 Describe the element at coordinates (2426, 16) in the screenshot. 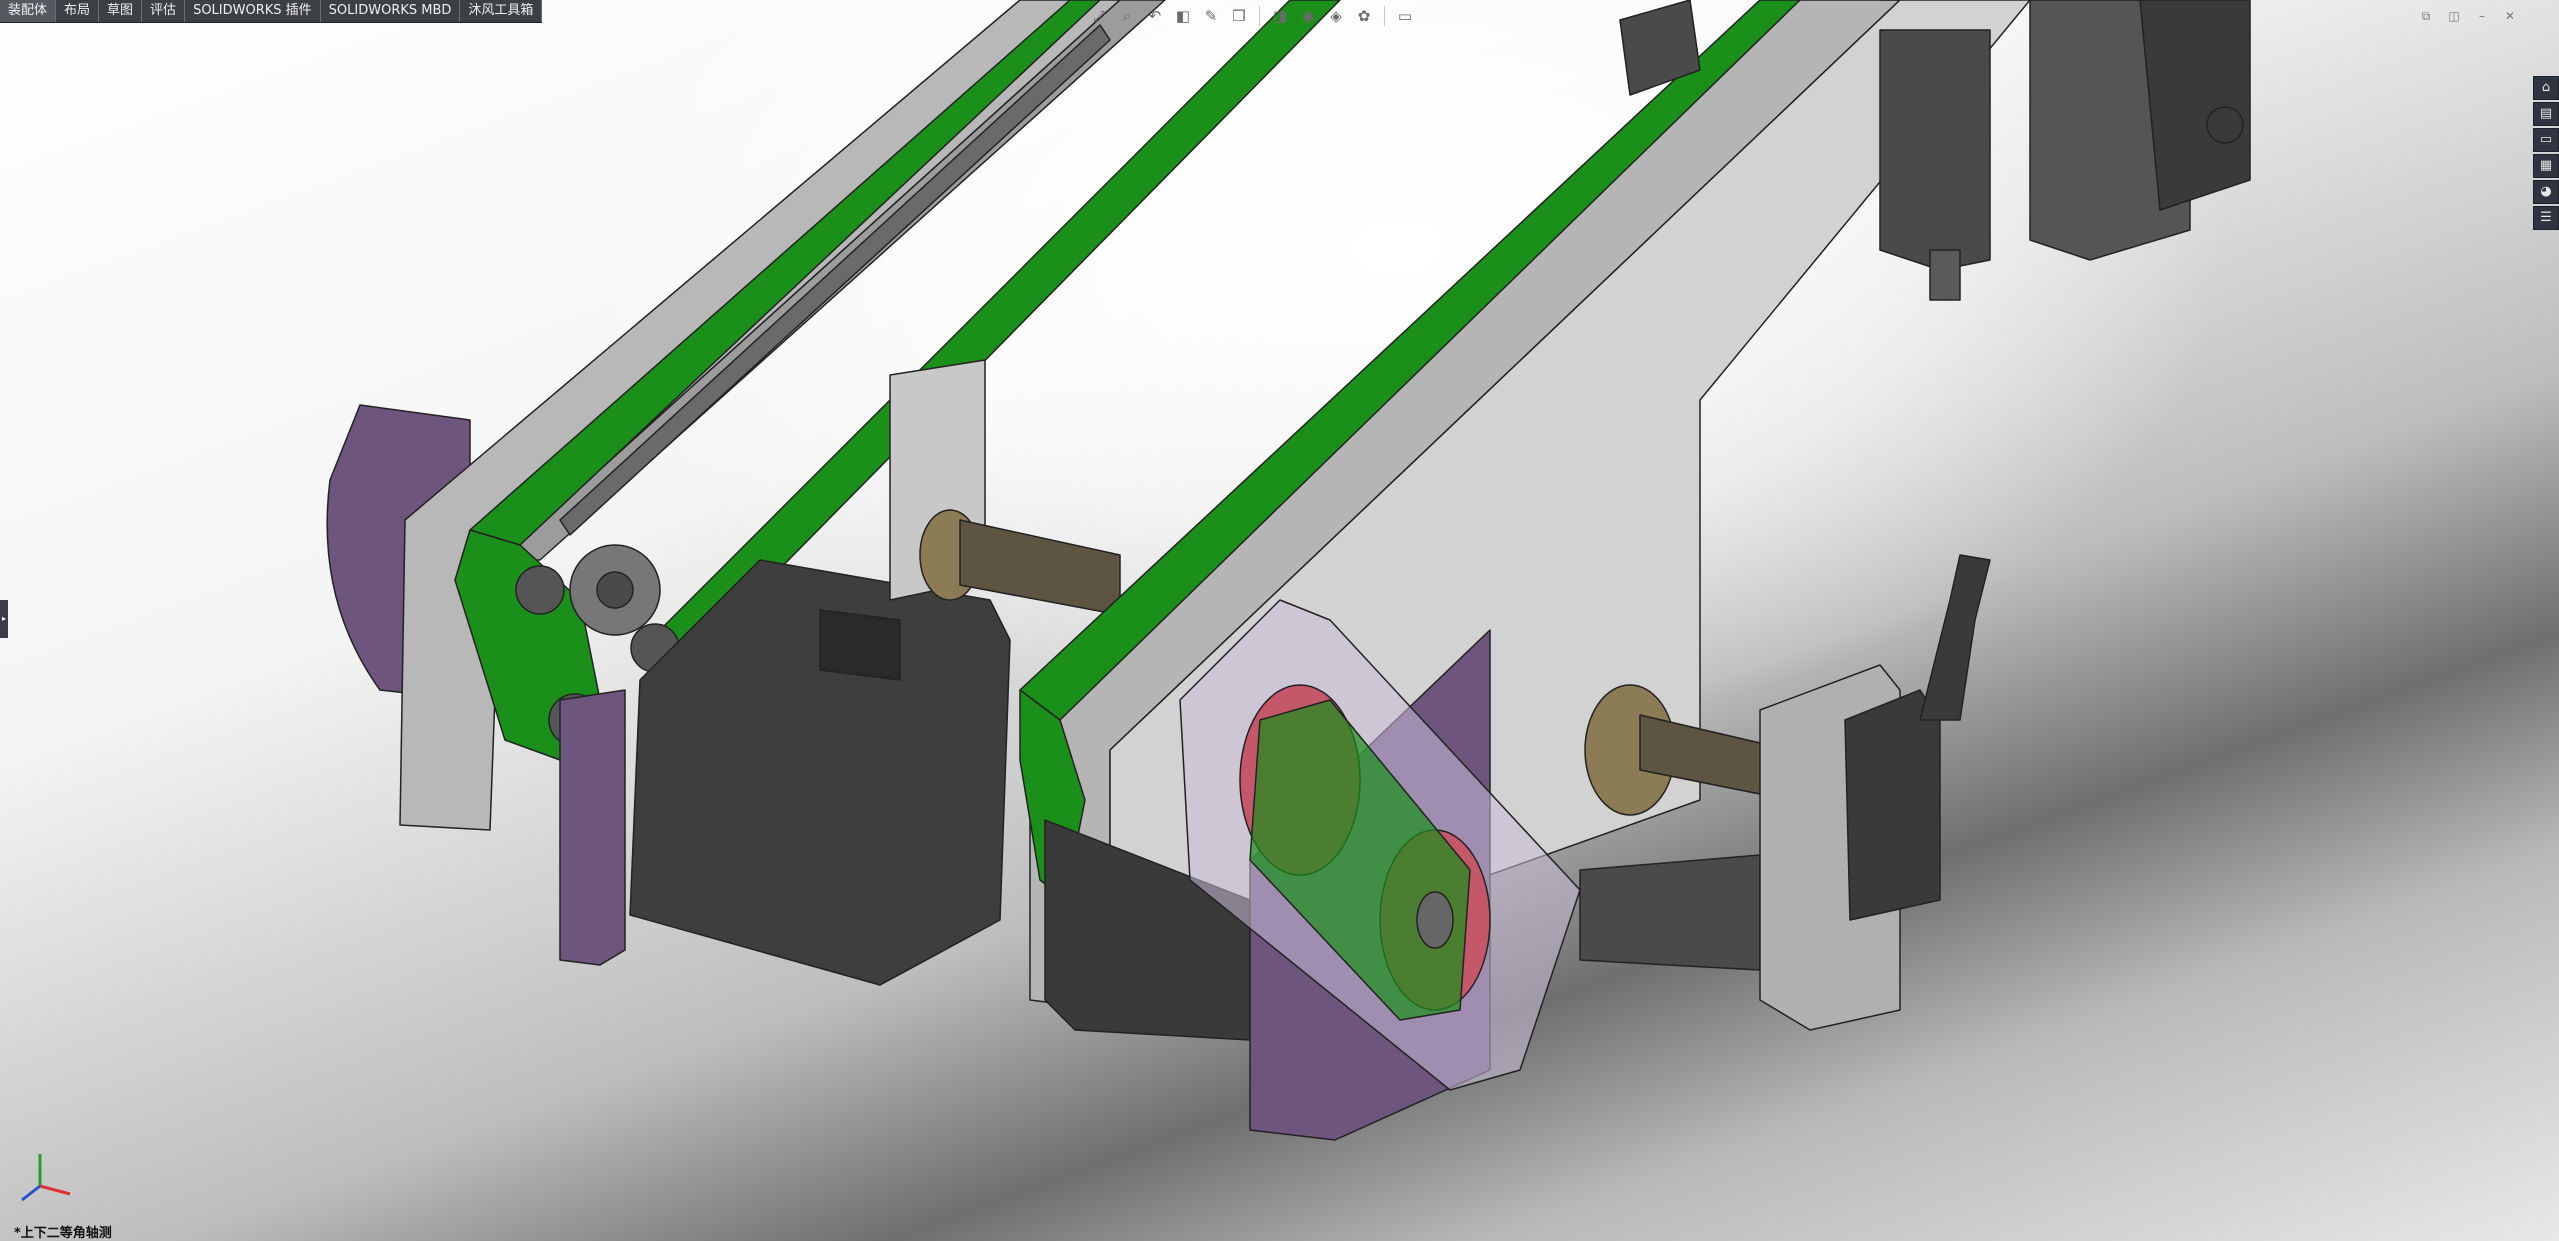

I see `restore-icon: ⧉` at that location.